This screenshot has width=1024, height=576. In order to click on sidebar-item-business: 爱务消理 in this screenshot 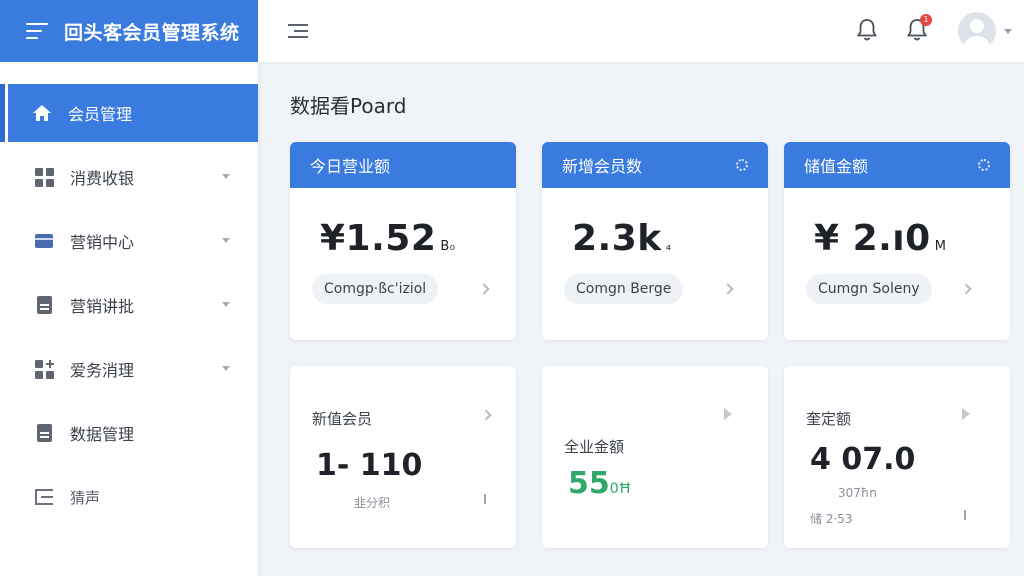, I will do `click(129, 369)`.